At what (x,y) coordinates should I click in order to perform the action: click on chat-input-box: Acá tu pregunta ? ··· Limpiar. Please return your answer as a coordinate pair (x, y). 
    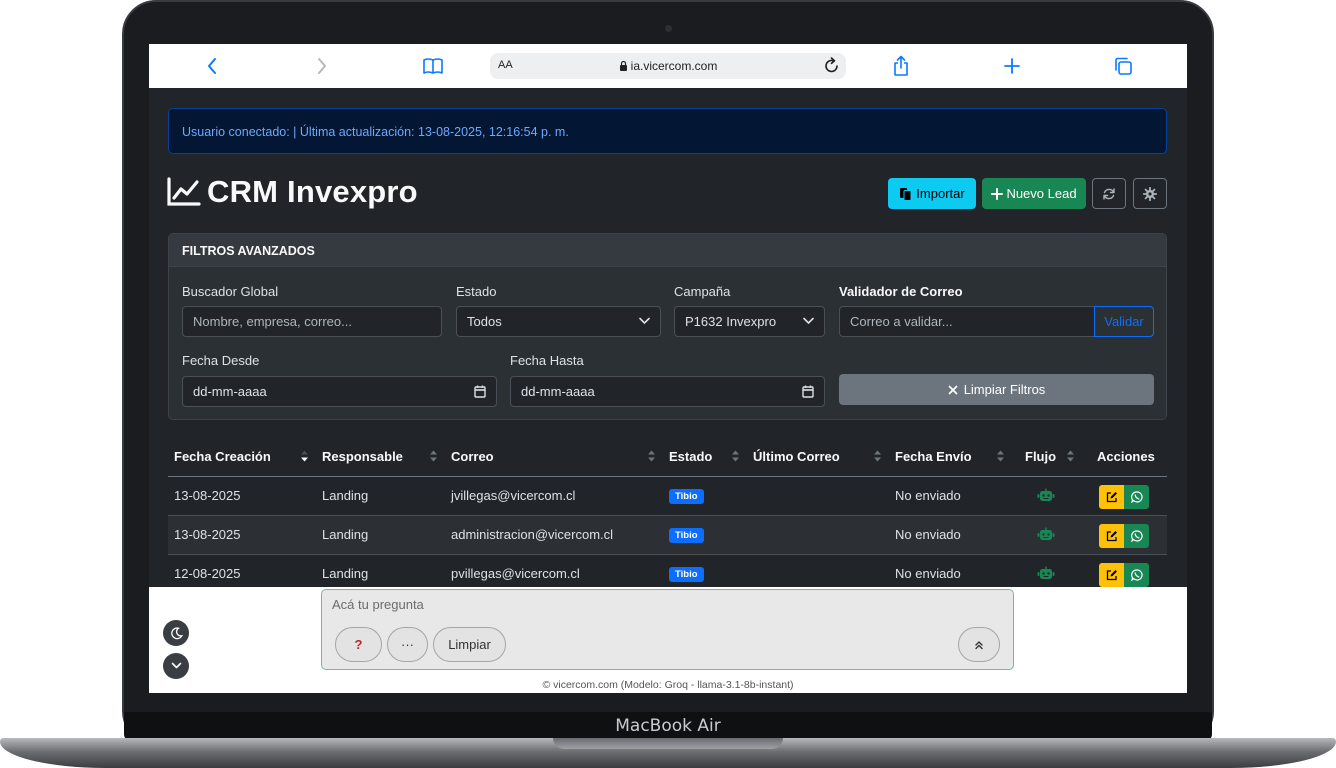
    Looking at the image, I should click on (667, 629).